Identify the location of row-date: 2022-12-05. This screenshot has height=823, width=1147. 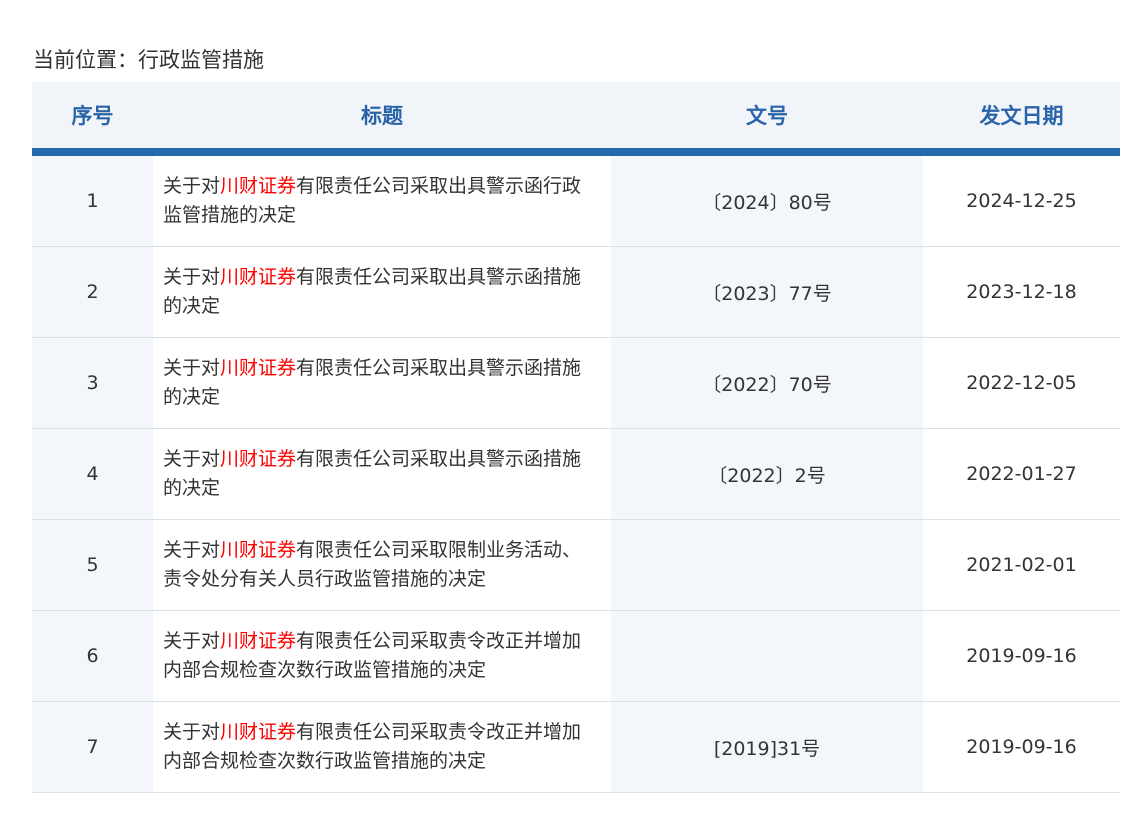
(1021, 383).